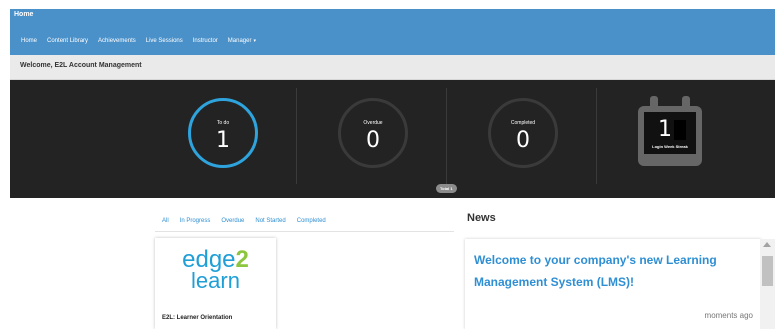 Image resolution: width=775 pixels, height=329 pixels. I want to click on nav-manager-dropdown: Manager ▾, so click(242, 41).